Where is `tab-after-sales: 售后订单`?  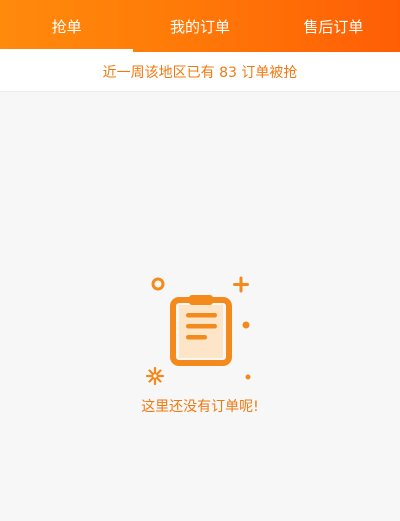
tab-after-sales: 售后订单 is located at coordinates (333, 26).